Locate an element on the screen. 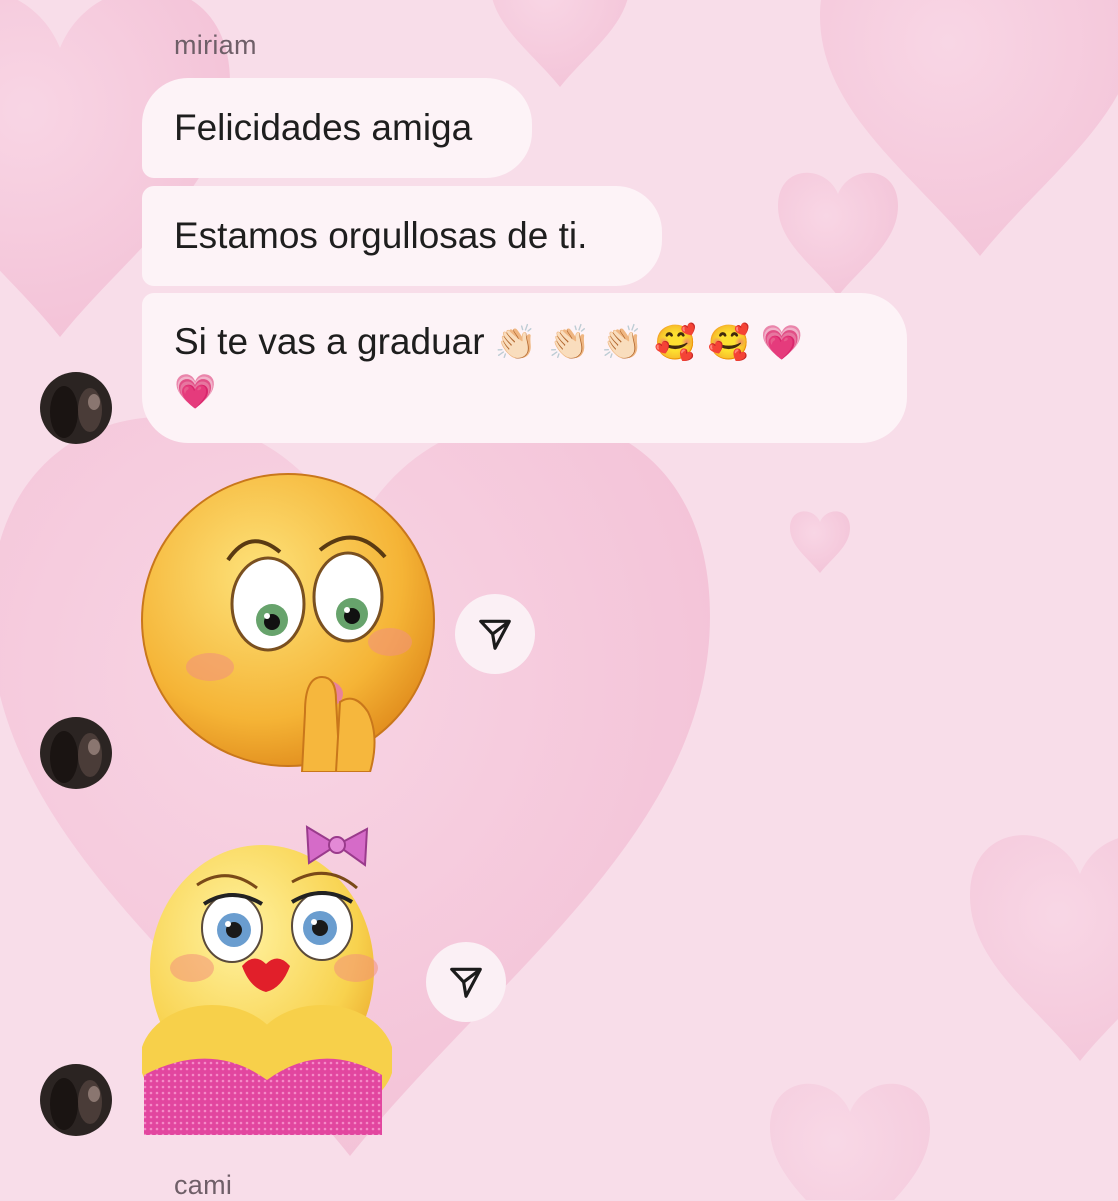 This screenshot has height=1201, width=1118. message-bubble: Si te vas a graduar 👏🏻 👏🏻 👏🏻 🥰 🥰 💗 💗 is located at coordinates (524, 368).